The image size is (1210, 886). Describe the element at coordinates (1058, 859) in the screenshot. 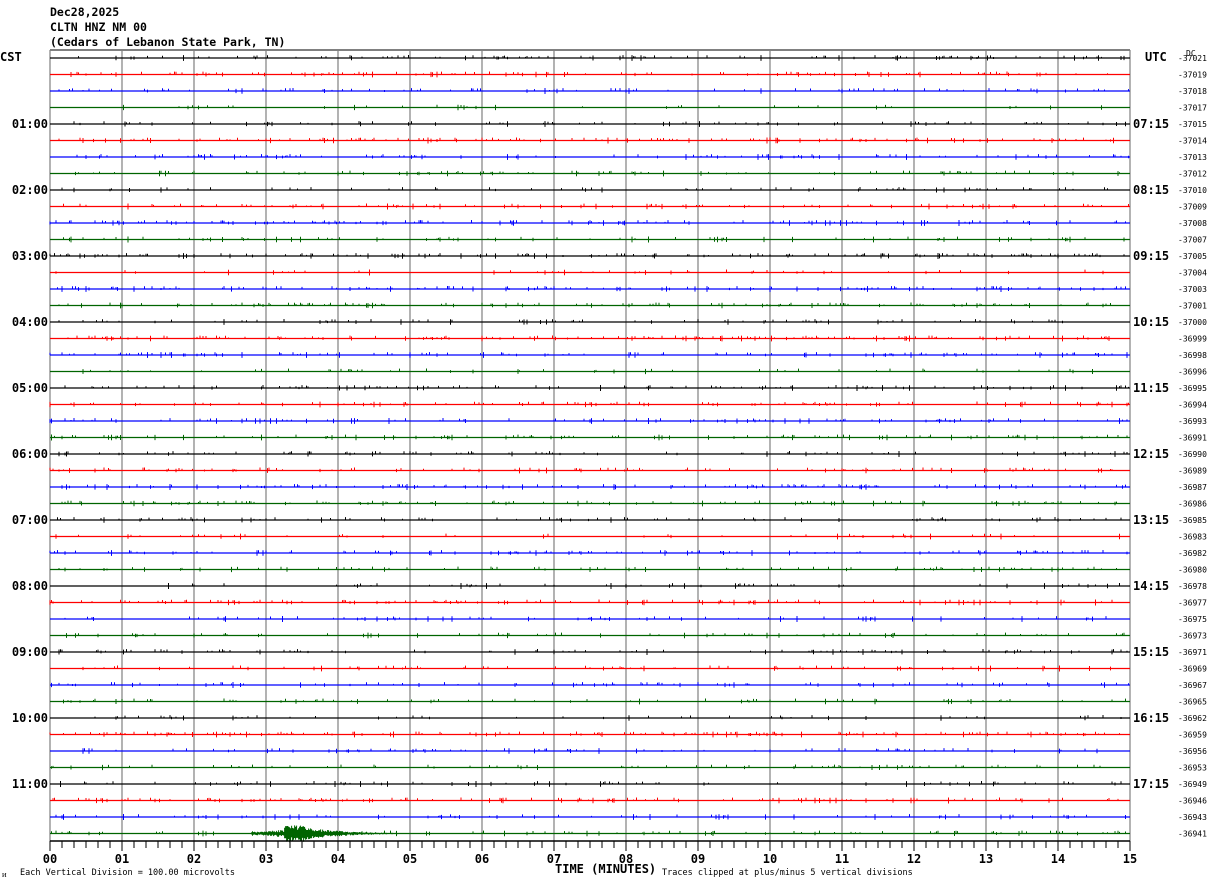

I see `x-tick-label: 14` at that location.